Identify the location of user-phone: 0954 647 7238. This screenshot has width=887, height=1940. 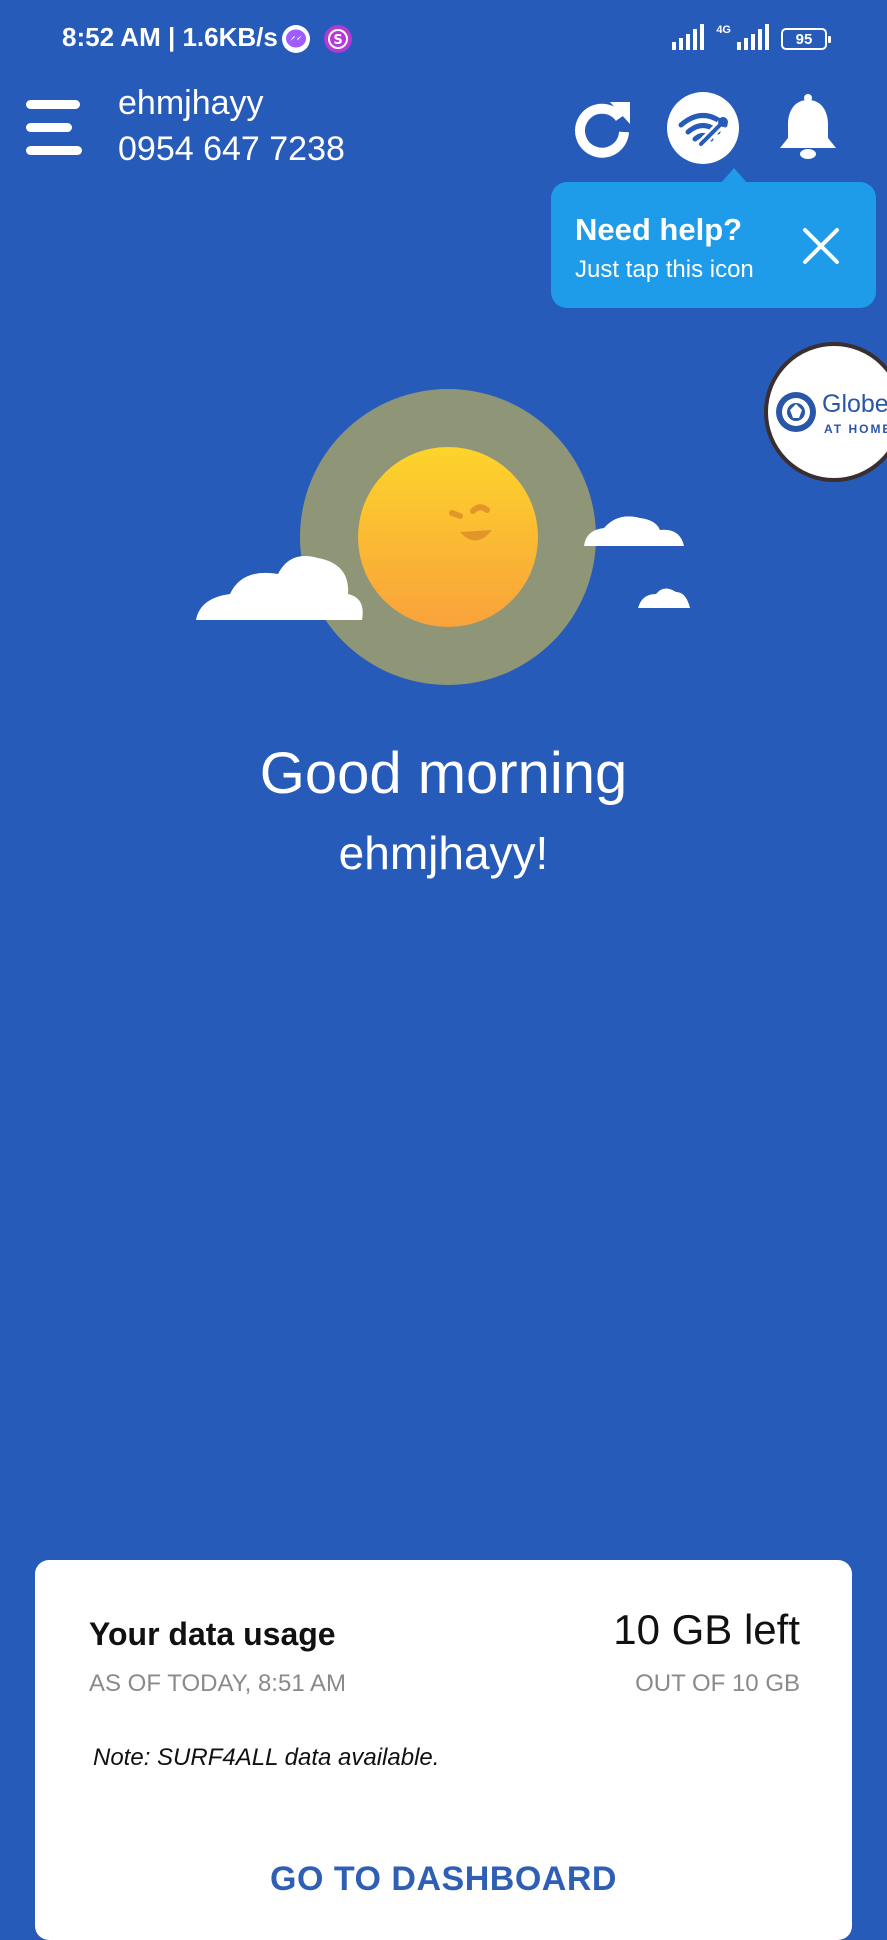
(231, 149).